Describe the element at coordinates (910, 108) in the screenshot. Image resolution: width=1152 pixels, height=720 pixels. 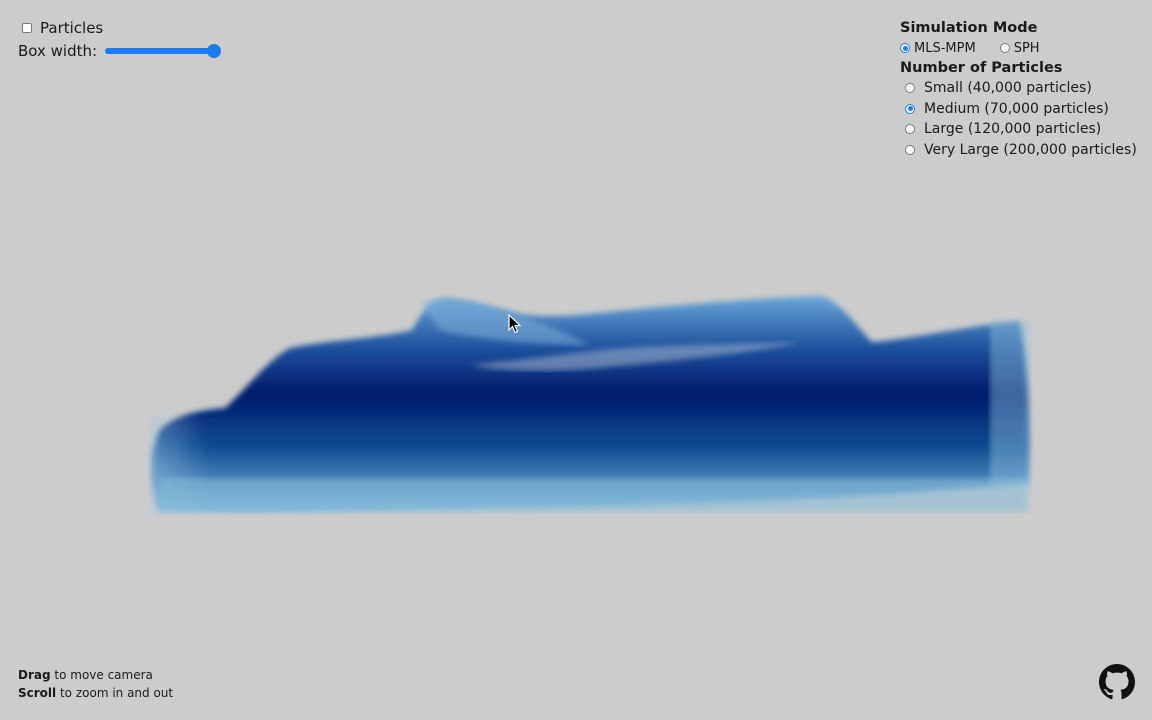
I see `size-radio-medium` at that location.